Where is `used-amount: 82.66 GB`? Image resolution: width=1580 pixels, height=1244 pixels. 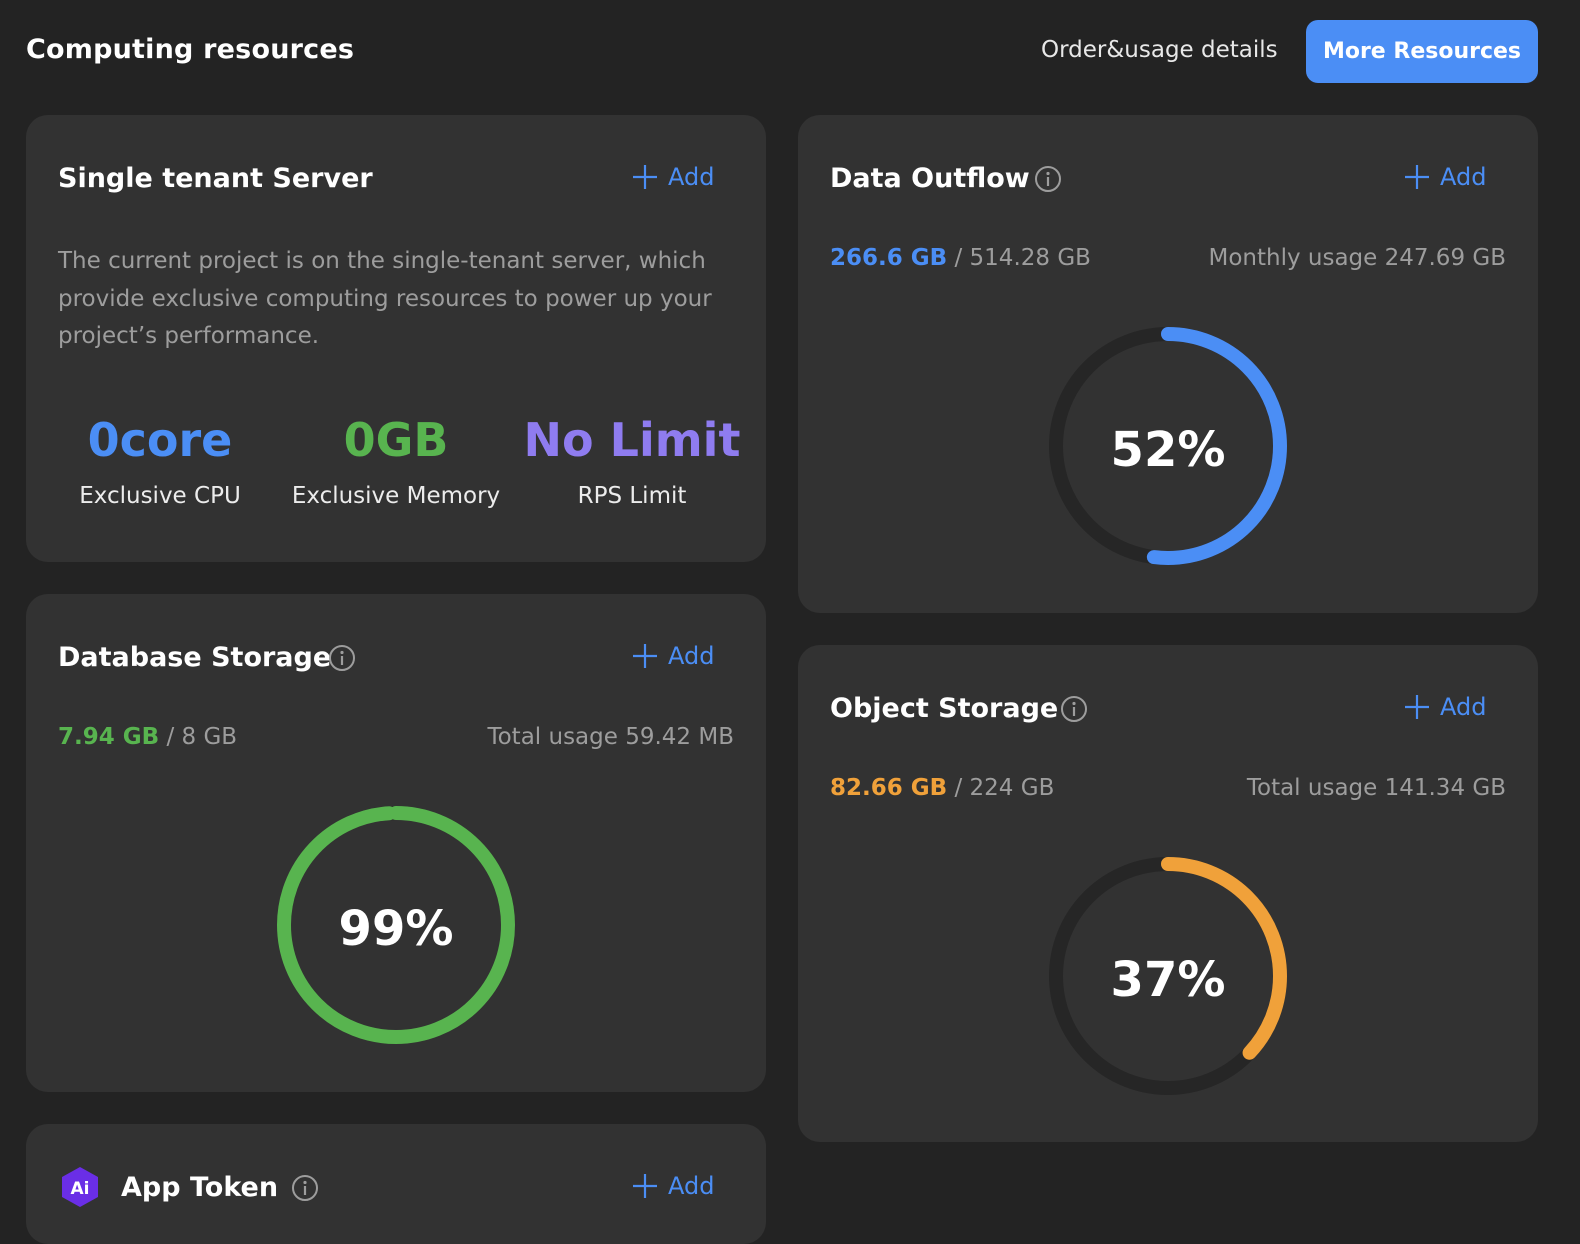
used-amount: 82.66 GB is located at coordinates (889, 788).